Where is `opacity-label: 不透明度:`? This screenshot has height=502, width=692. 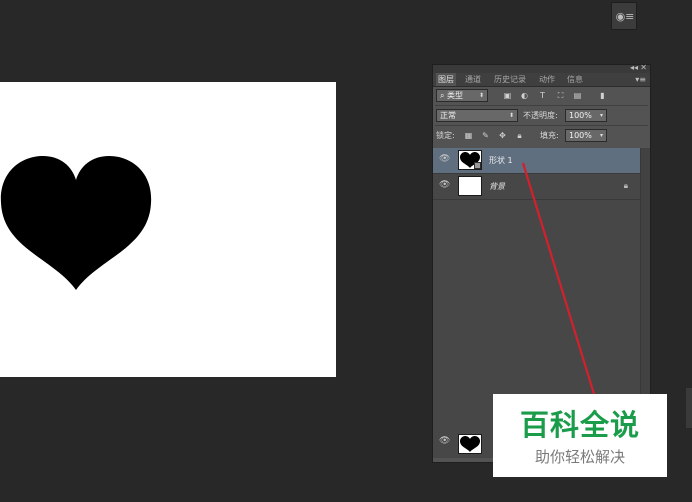
opacity-label: 不透明度: is located at coordinates (540, 115).